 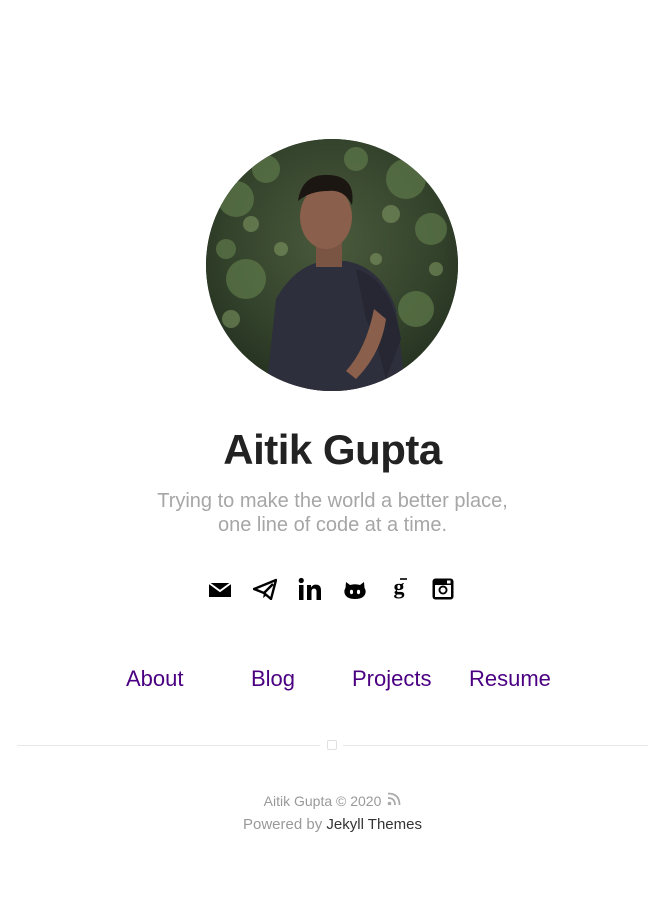 What do you see at coordinates (322, 801) in the screenshot?
I see `copyright-text: Aitik Gupta © 2020` at bounding box center [322, 801].